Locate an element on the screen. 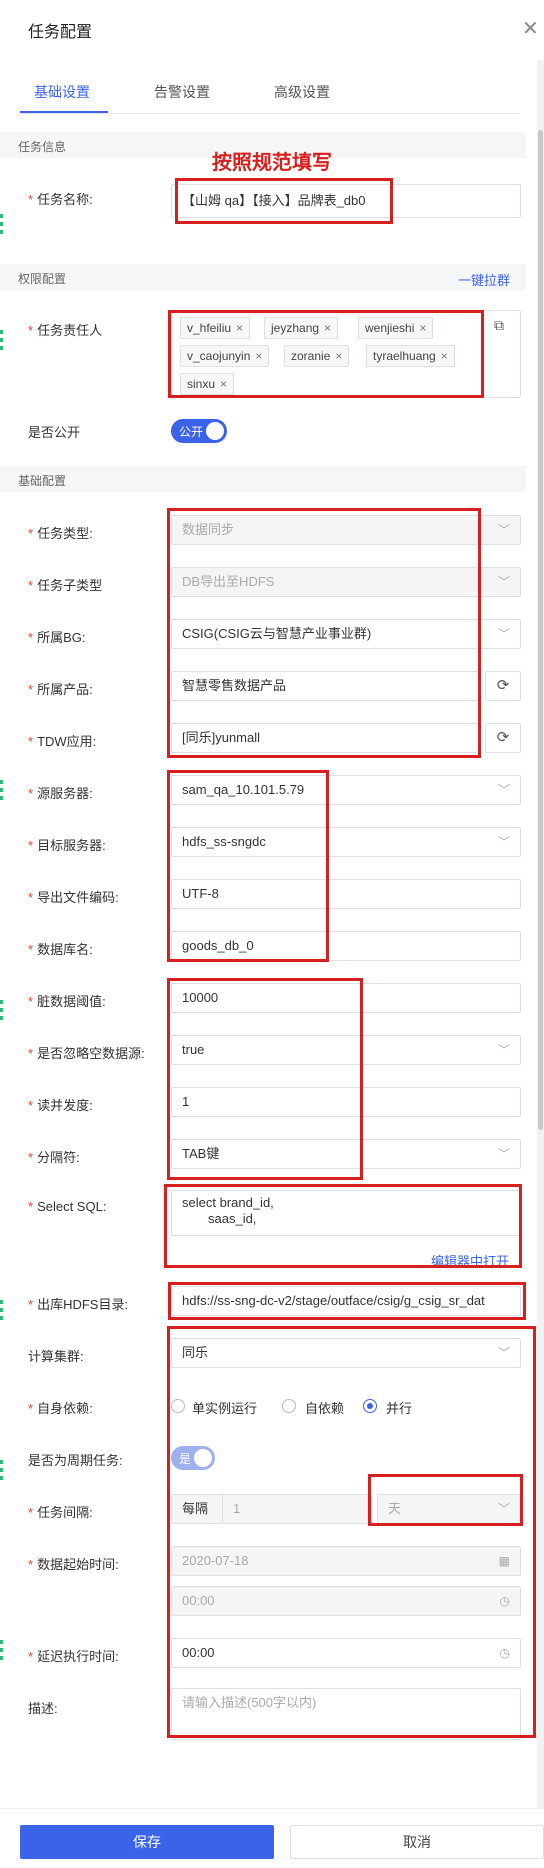 The height and width of the screenshot is (1868, 544). radio-parallel is located at coordinates (370, 1406).